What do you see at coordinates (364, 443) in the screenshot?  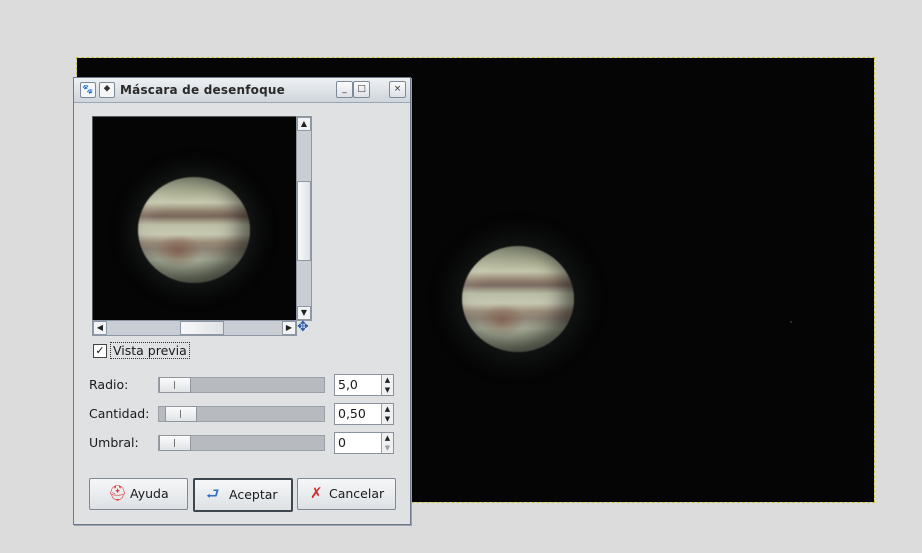 I see `threshold-spinbutton: 0 ▲ ▼` at bounding box center [364, 443].